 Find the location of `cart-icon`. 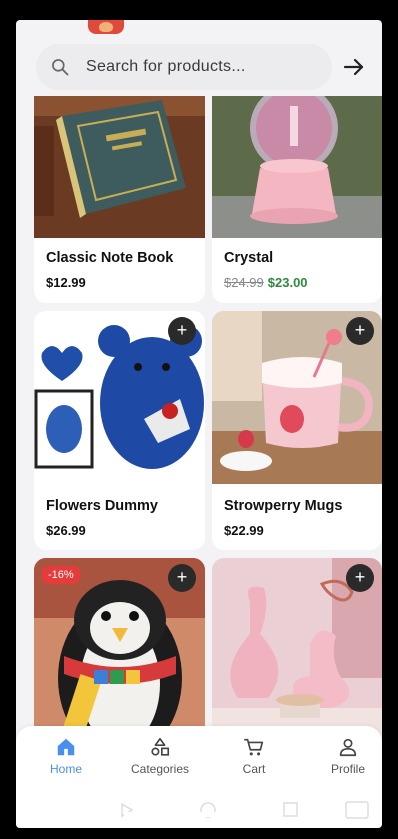

cart-icon is located at coordinates (254, 747).